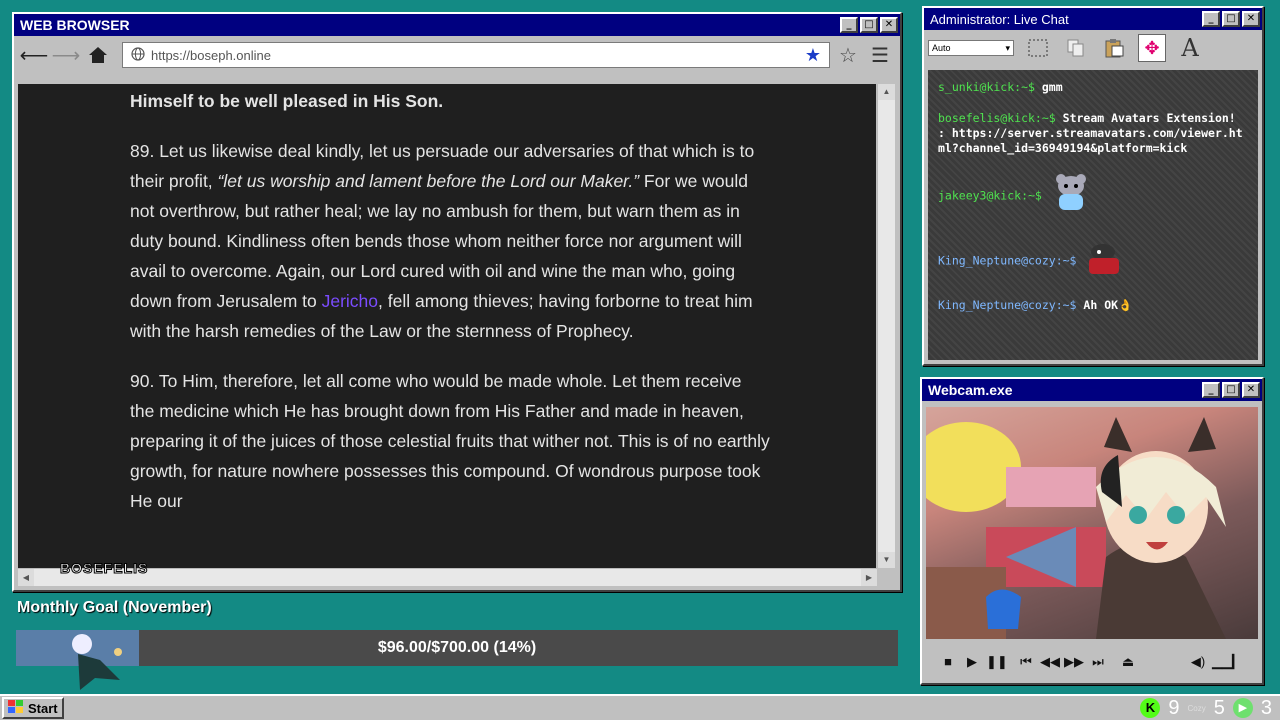 The width and height of the screenshot is (1280, 720). I want to click on copy-icon, so click(1076, 48).